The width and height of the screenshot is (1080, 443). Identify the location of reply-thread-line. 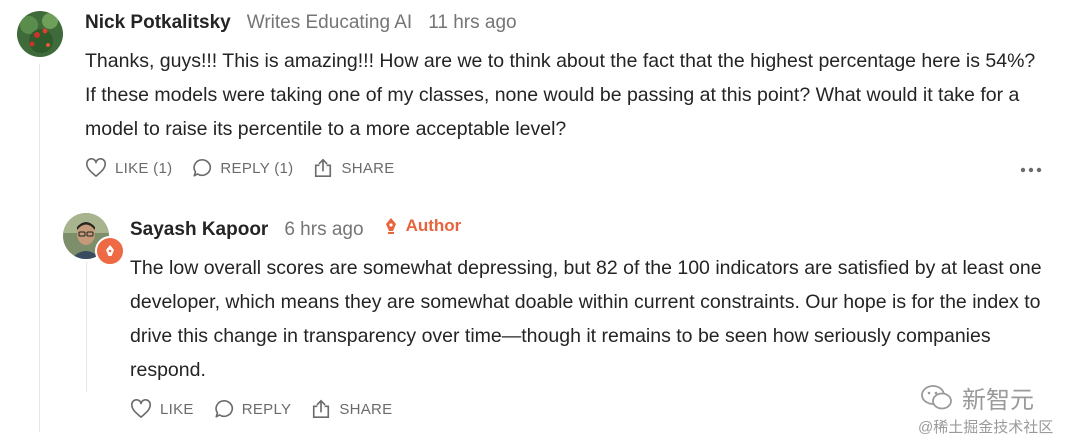
(86, 327).